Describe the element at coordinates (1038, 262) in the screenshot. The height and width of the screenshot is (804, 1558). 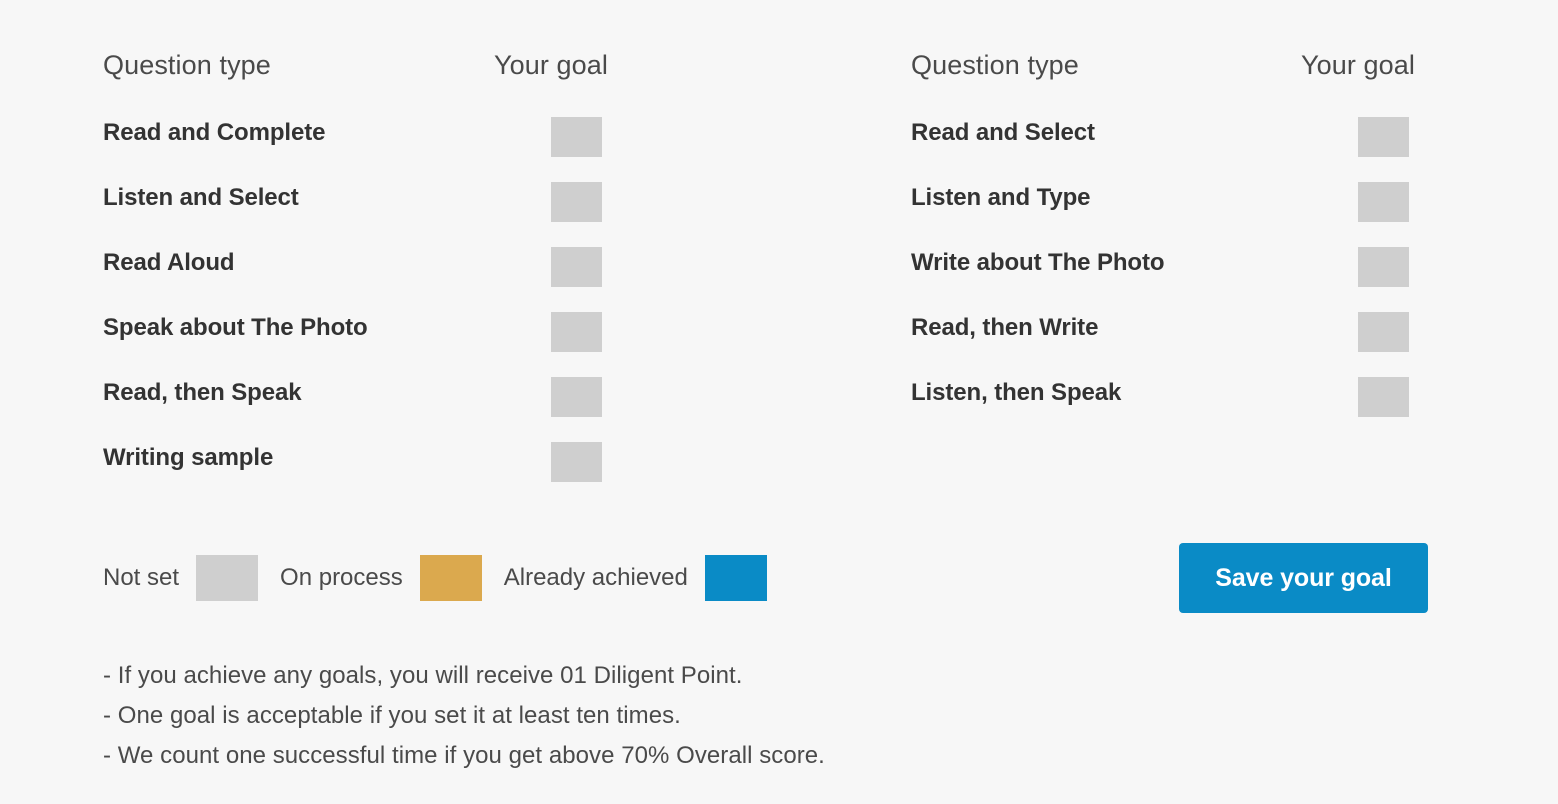
I see `question-type-label: Write about The Photo` at that location.